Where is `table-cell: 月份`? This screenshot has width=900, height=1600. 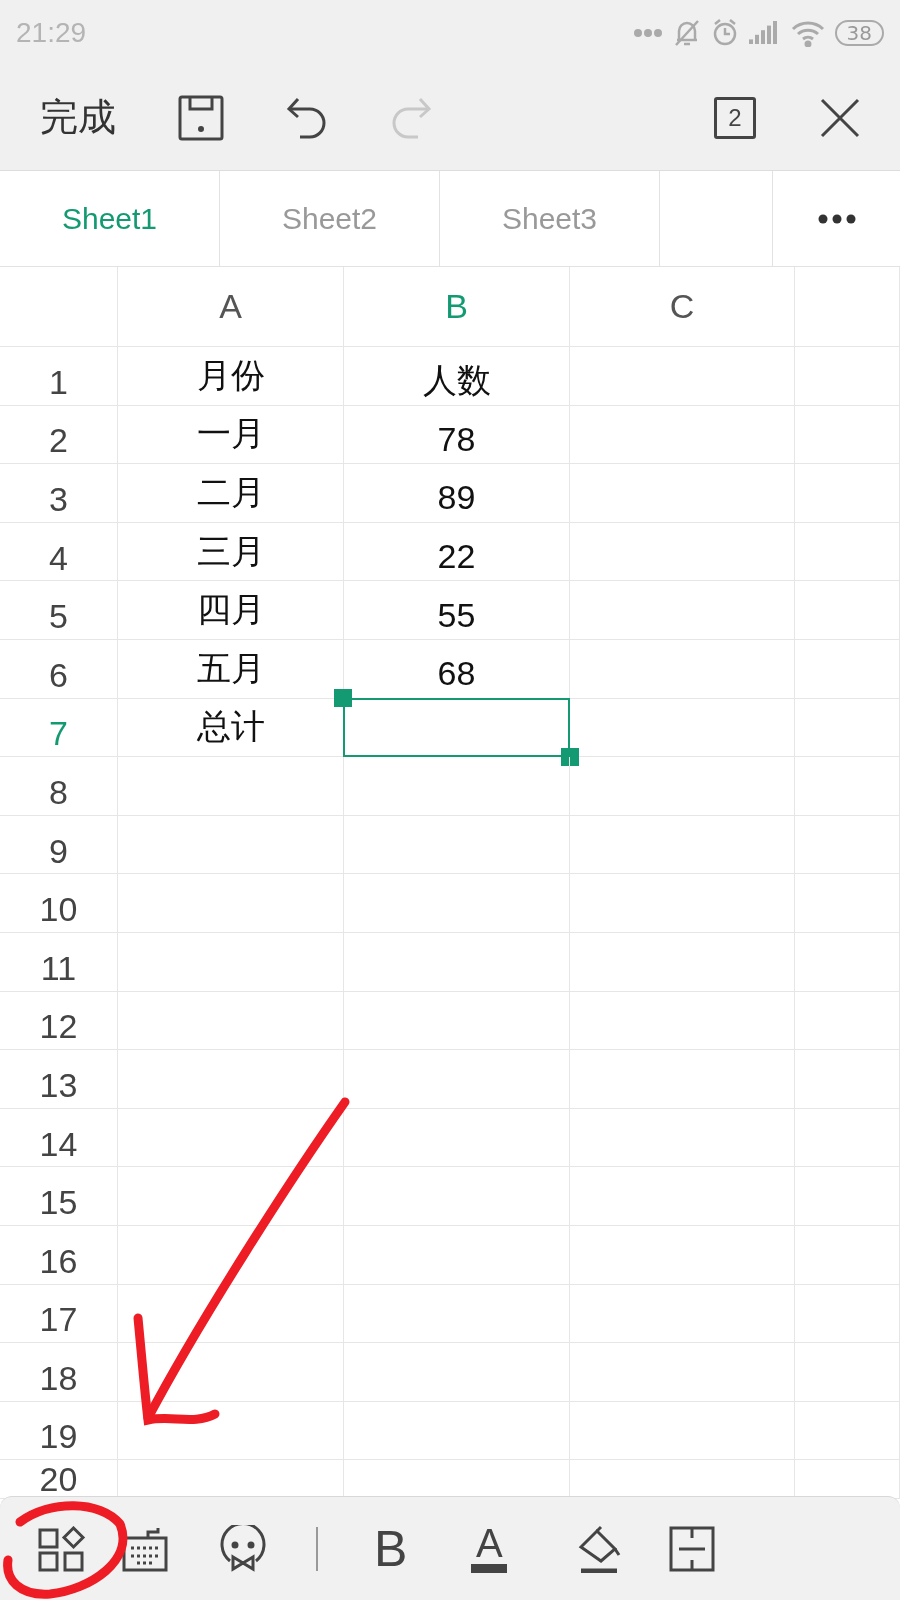
table-cell: 月份 is located at coordinates (231, 376).